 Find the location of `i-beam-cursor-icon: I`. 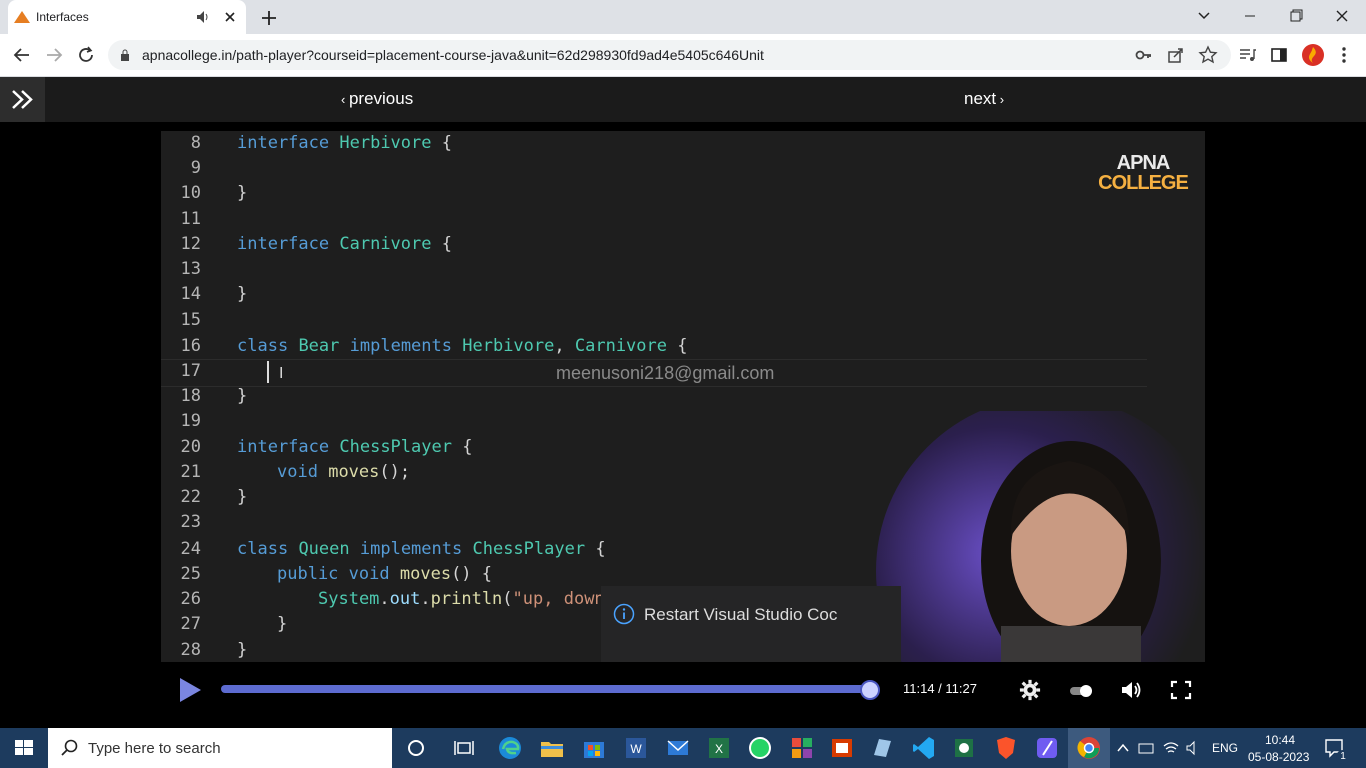

i-beam-cursor-icon: I is located at coordinates (281, 373).